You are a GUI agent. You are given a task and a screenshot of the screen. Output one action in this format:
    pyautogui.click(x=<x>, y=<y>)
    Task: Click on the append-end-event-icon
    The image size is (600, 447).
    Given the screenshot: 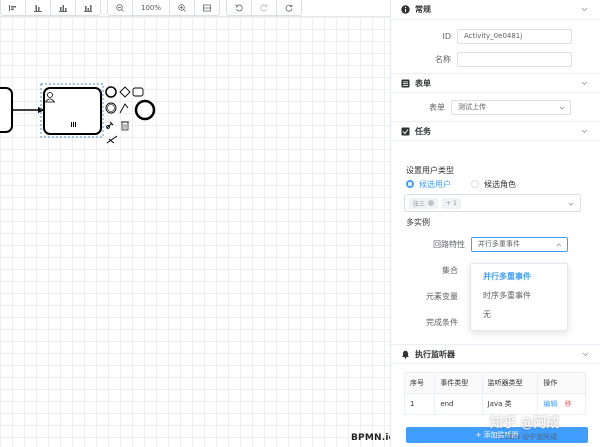 What is the action you would take?
    pyautogui.click(x=111, y=92)
    